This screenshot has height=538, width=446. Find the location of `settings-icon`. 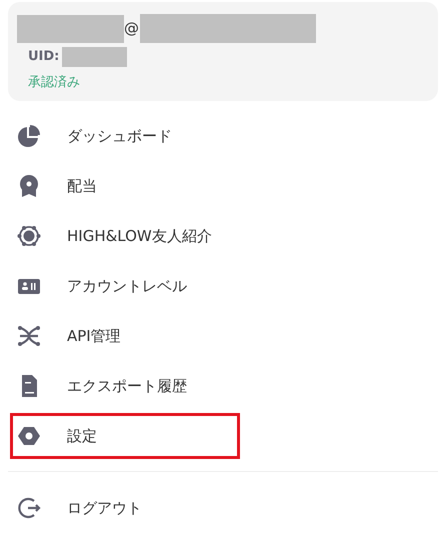

settings-icon is located at coordinates (29, 436).